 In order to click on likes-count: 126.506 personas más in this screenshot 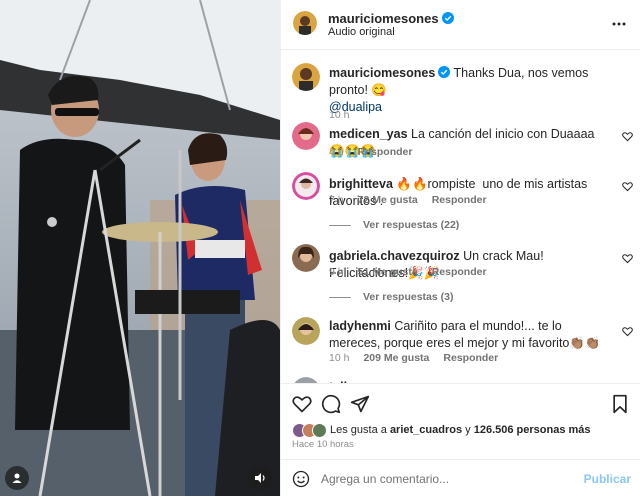, I will do `click(532, 430)`.